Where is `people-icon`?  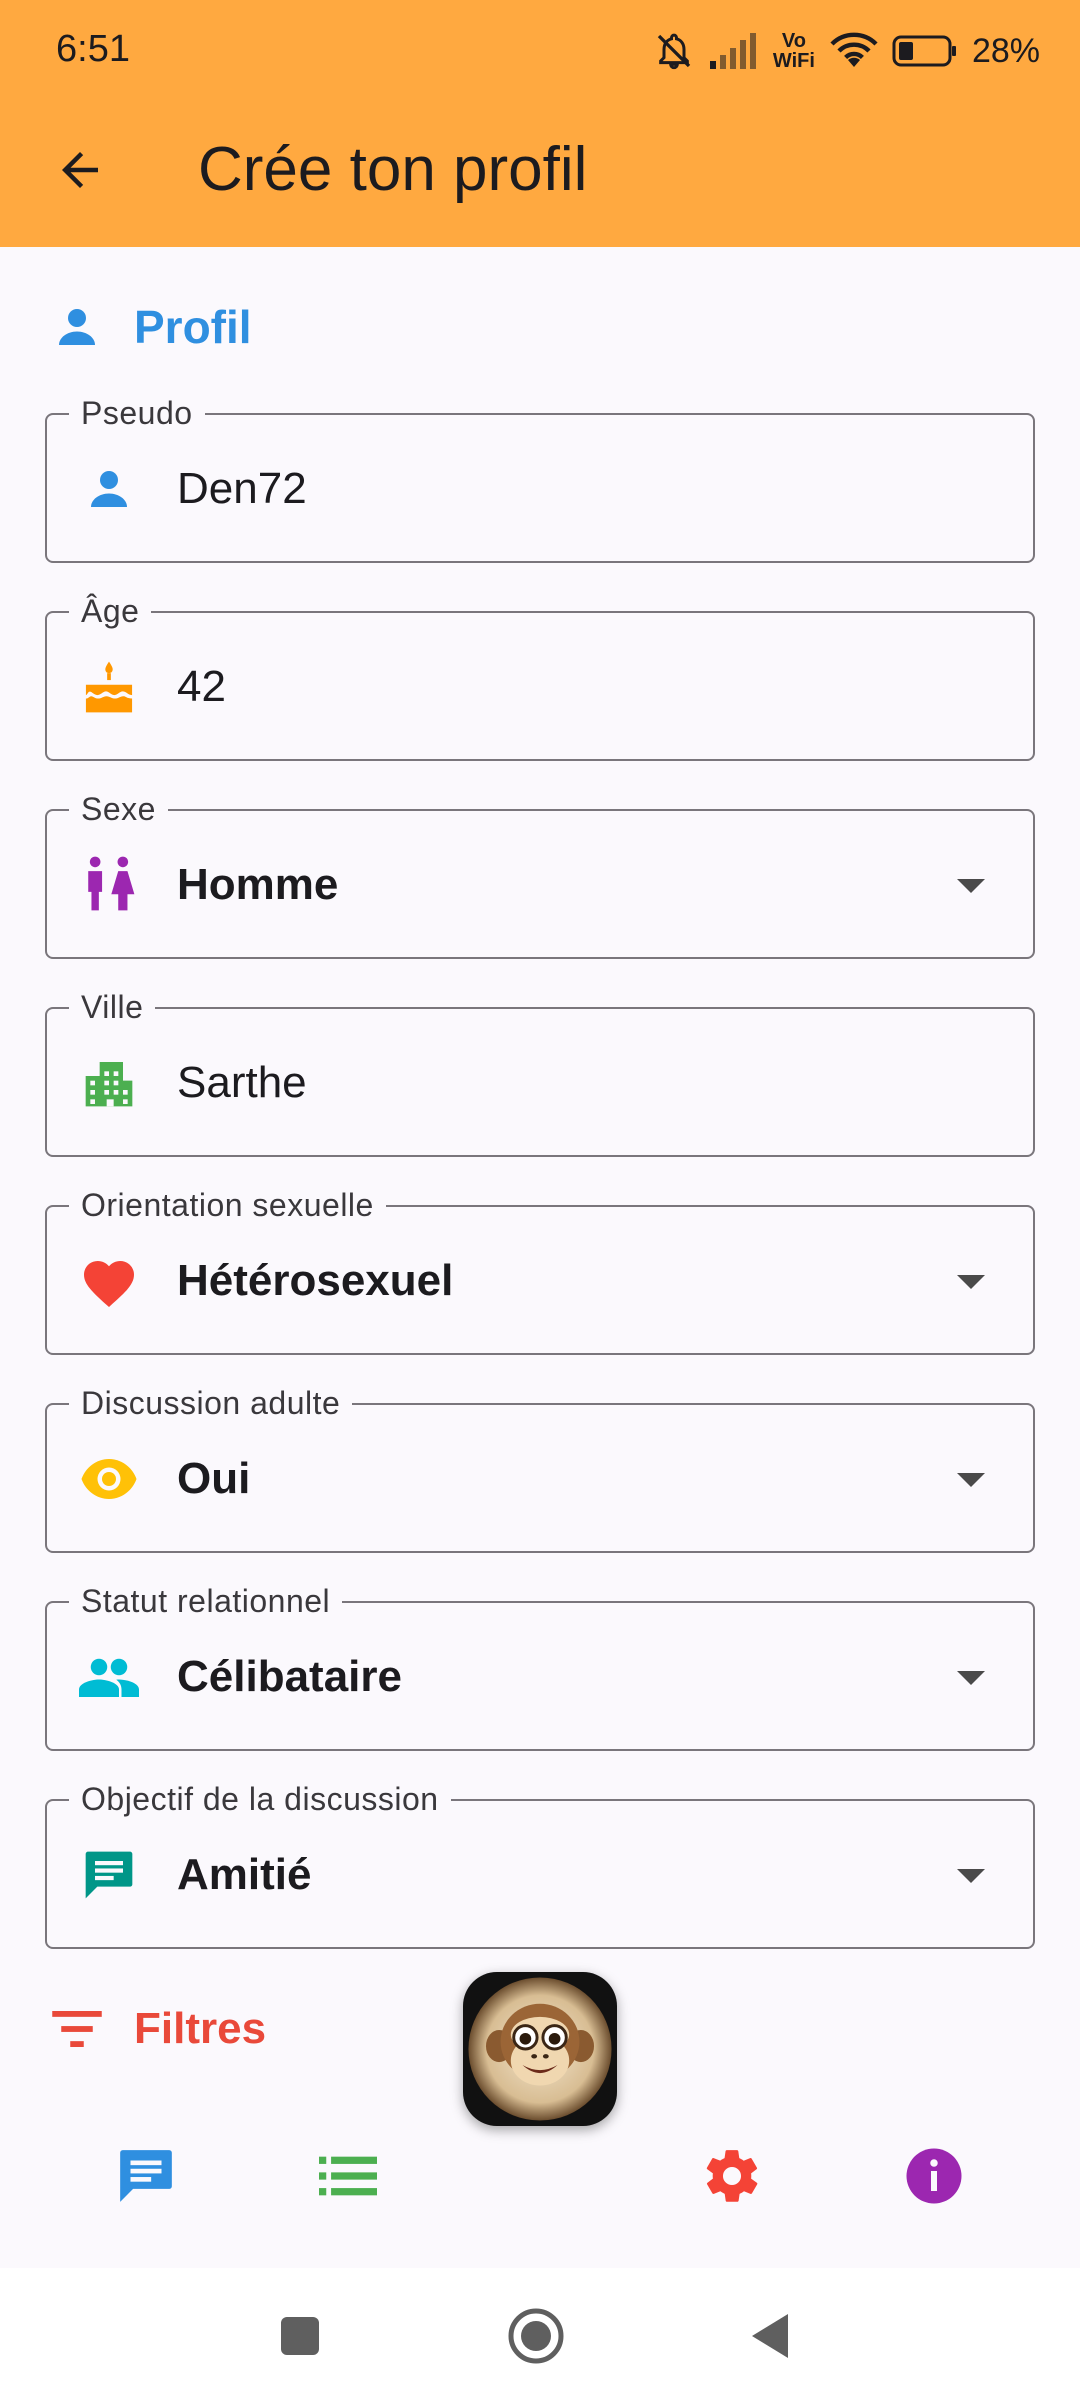 people-icon is located at coordinates (109, 1677).